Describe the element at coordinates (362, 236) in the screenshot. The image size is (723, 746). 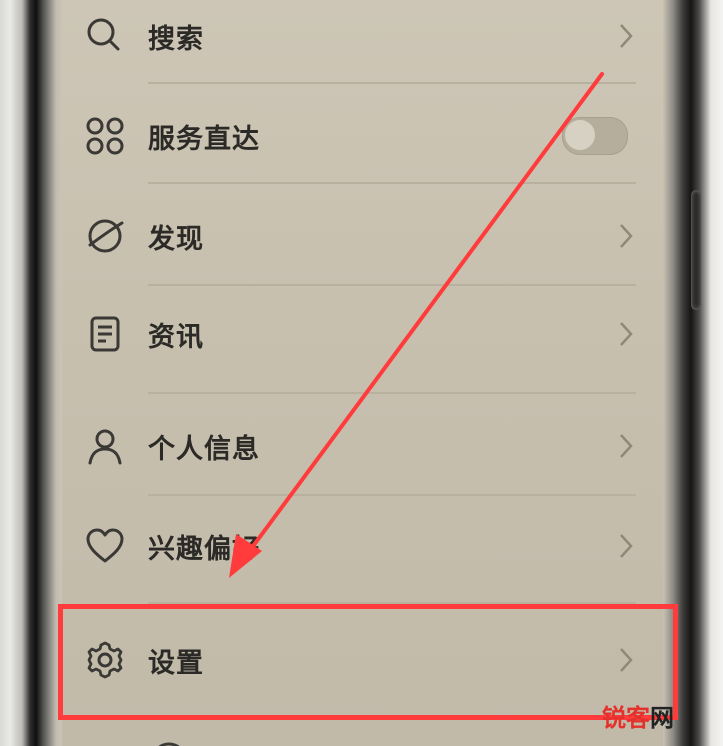
I see `menu-item-discover: 发现` at that location.